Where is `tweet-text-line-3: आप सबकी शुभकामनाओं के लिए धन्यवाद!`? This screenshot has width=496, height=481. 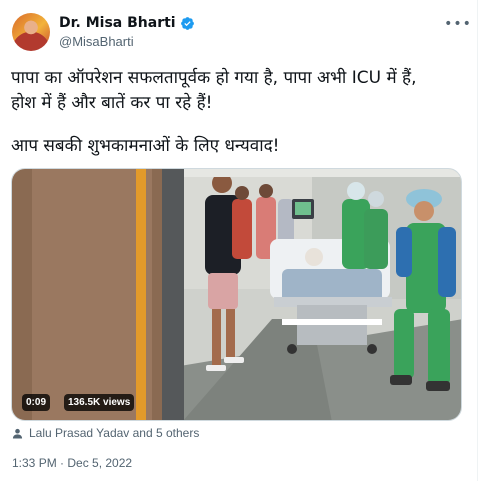
tweet-text-line-3: आप सबकी शुभकामनाओं के लिए धन्यवाद! is located at coordinates (145, 146).